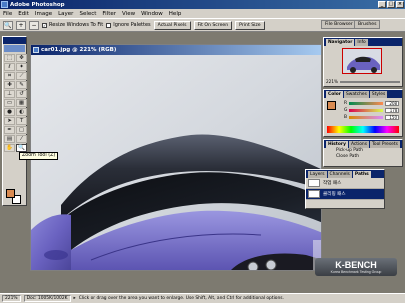 The width and height of the screenshot is (405, 303). I want to click on checkbox-icon: ✓, so click(44, 25).